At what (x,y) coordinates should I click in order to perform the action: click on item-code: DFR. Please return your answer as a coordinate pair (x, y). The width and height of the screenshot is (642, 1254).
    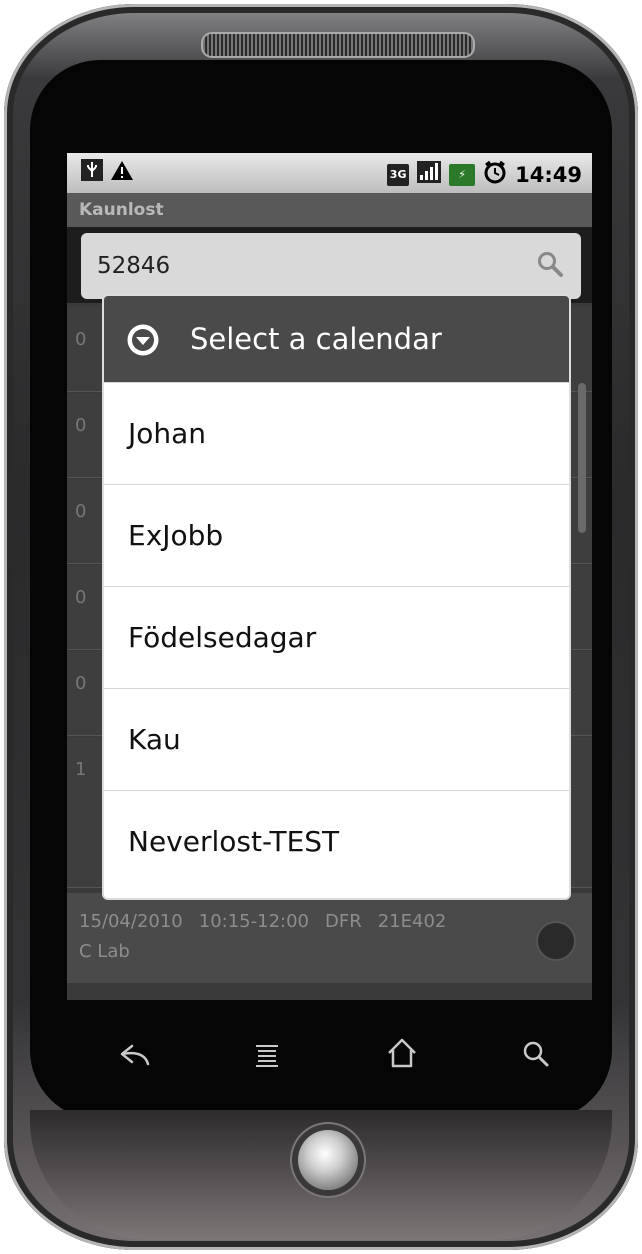
    Looking at the image, I should click on (343, 921).